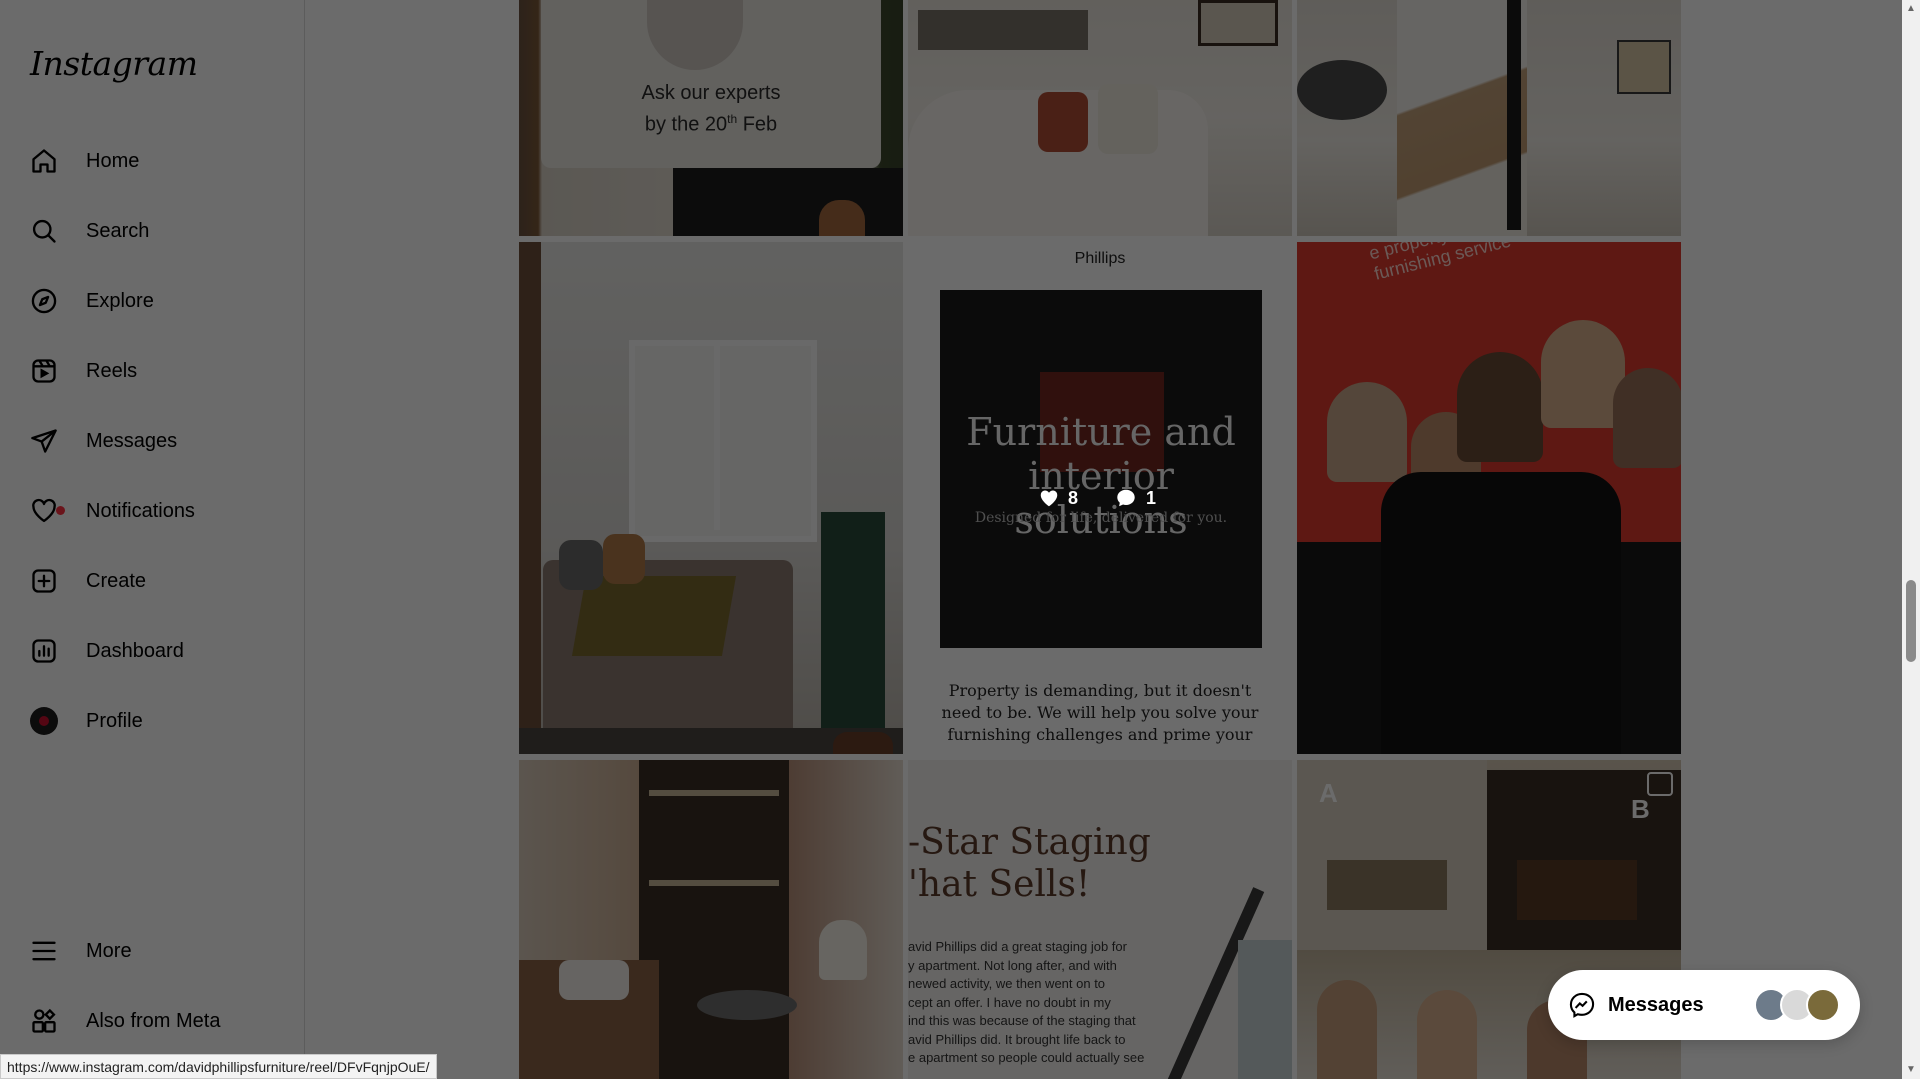 The image size is (1920, 1079). I want to click on post-caption-line: Ask our experts, so click(711, 93).